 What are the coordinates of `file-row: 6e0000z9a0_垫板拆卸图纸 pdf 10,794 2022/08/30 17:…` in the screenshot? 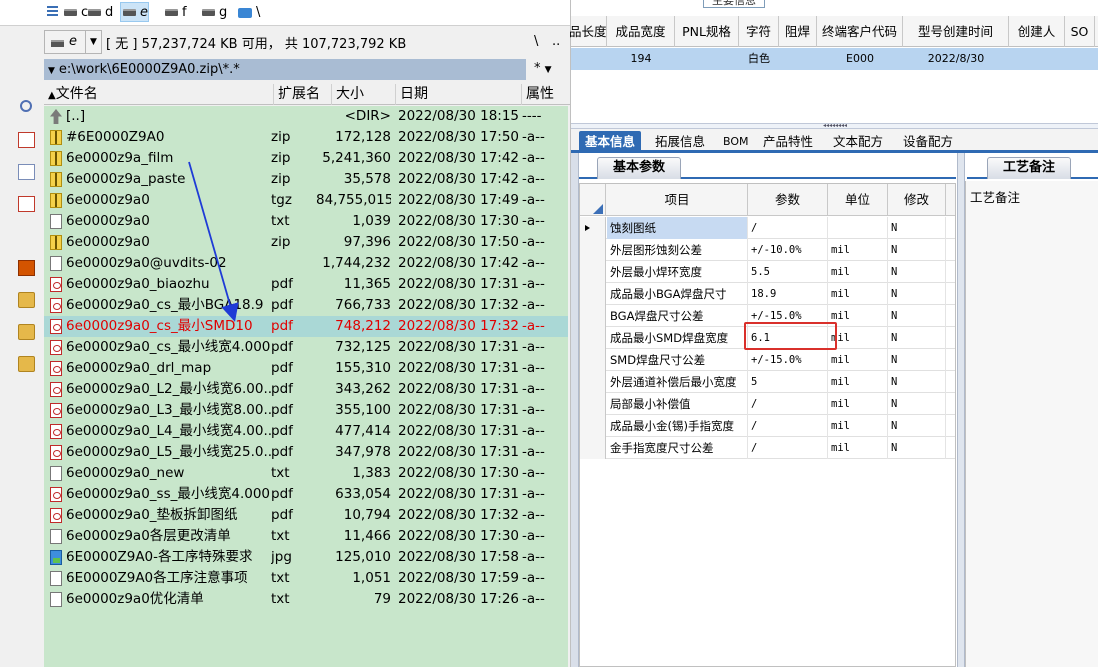 It's located at (306, 515).